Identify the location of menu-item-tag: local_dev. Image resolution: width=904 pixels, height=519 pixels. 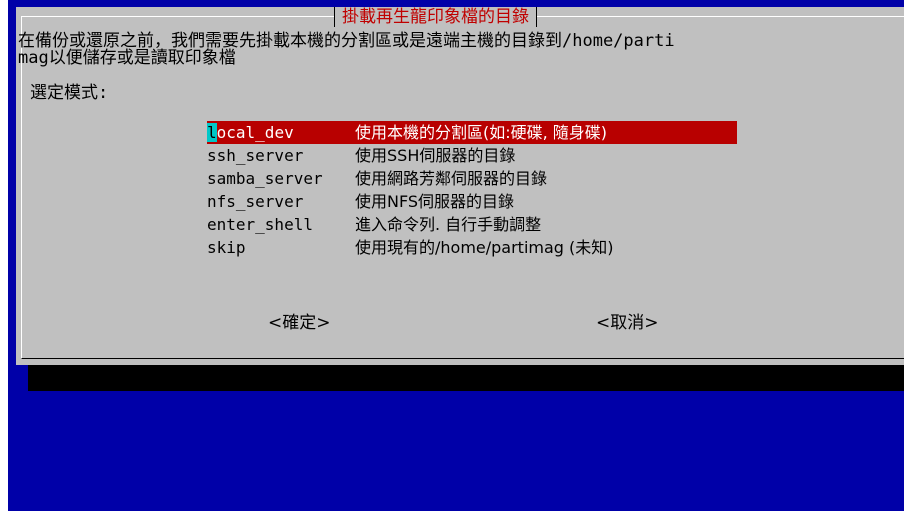
(281, 132).